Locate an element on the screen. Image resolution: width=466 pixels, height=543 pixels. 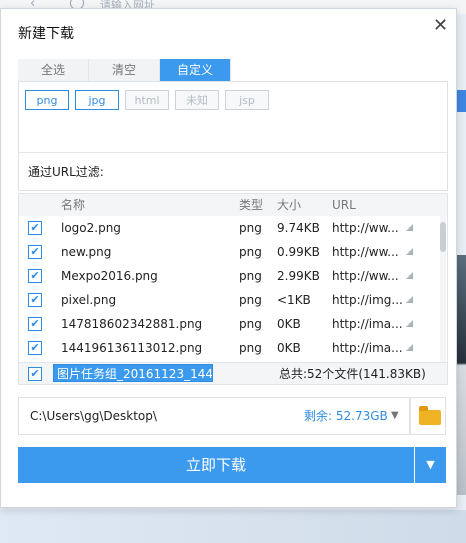
save-path-field: C:\Users\gg\Desktop\ 剩余: 52.73GB ▼ is located at coordinates (214, 416).